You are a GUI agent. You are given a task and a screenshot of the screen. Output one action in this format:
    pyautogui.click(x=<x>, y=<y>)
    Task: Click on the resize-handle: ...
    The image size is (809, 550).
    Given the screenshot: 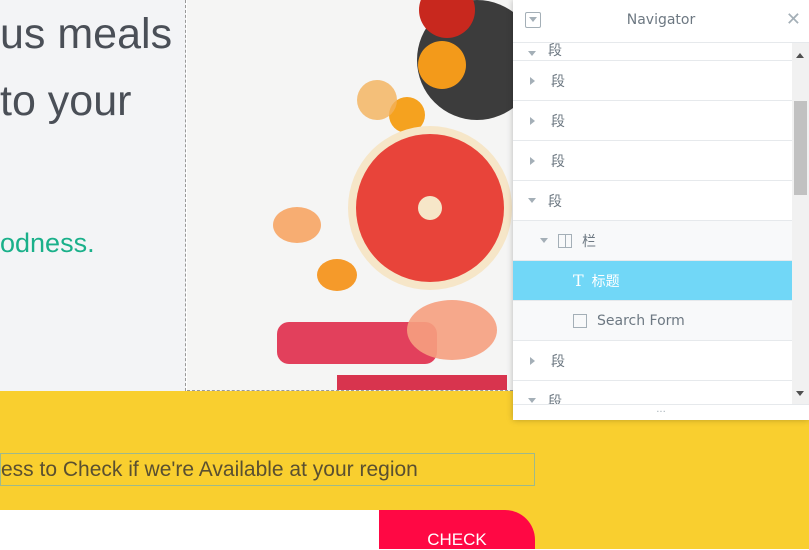 What is the action you would take?
    pyautogui.click(x=661, y=412)
    